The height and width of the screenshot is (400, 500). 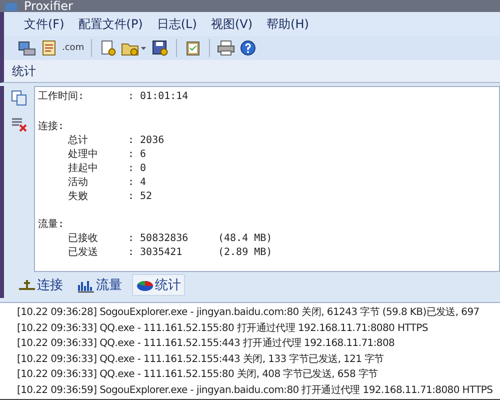 I want to click on log-line: [10.22 09:36:33] QQ.exe - 111.161.52.155:443 关闭, 133 字节已发送, 121 字节, so click(x=201, y=359).